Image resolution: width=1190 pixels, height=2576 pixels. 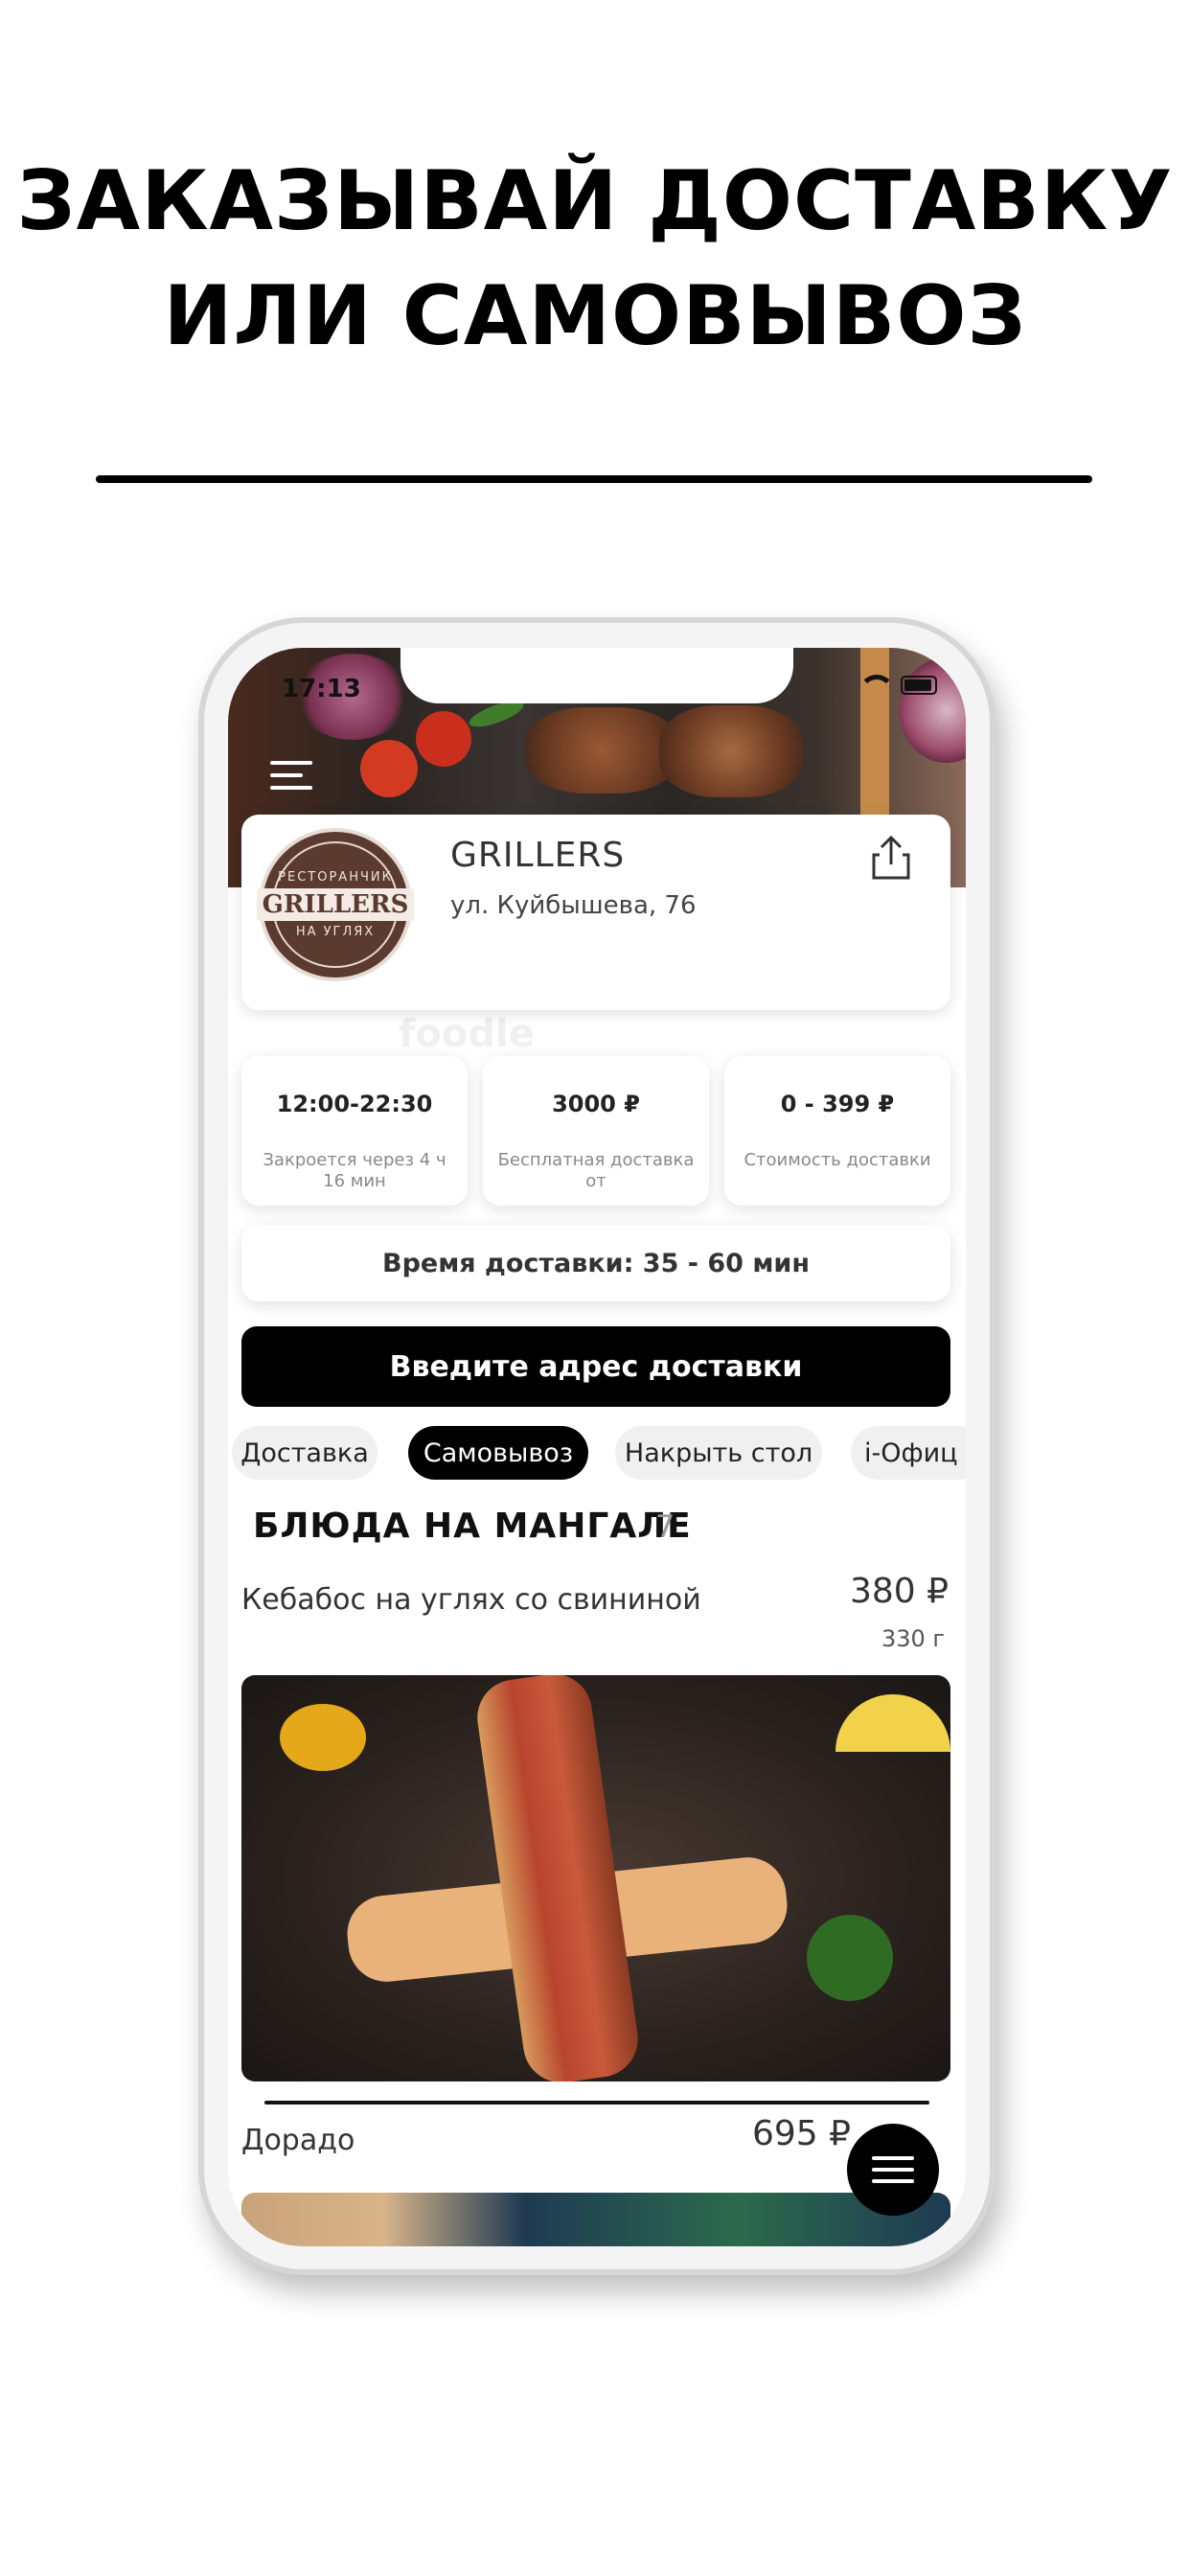 I want to click on enter-address-button: Введите адрес доставки, so click(x=595, y=1366).